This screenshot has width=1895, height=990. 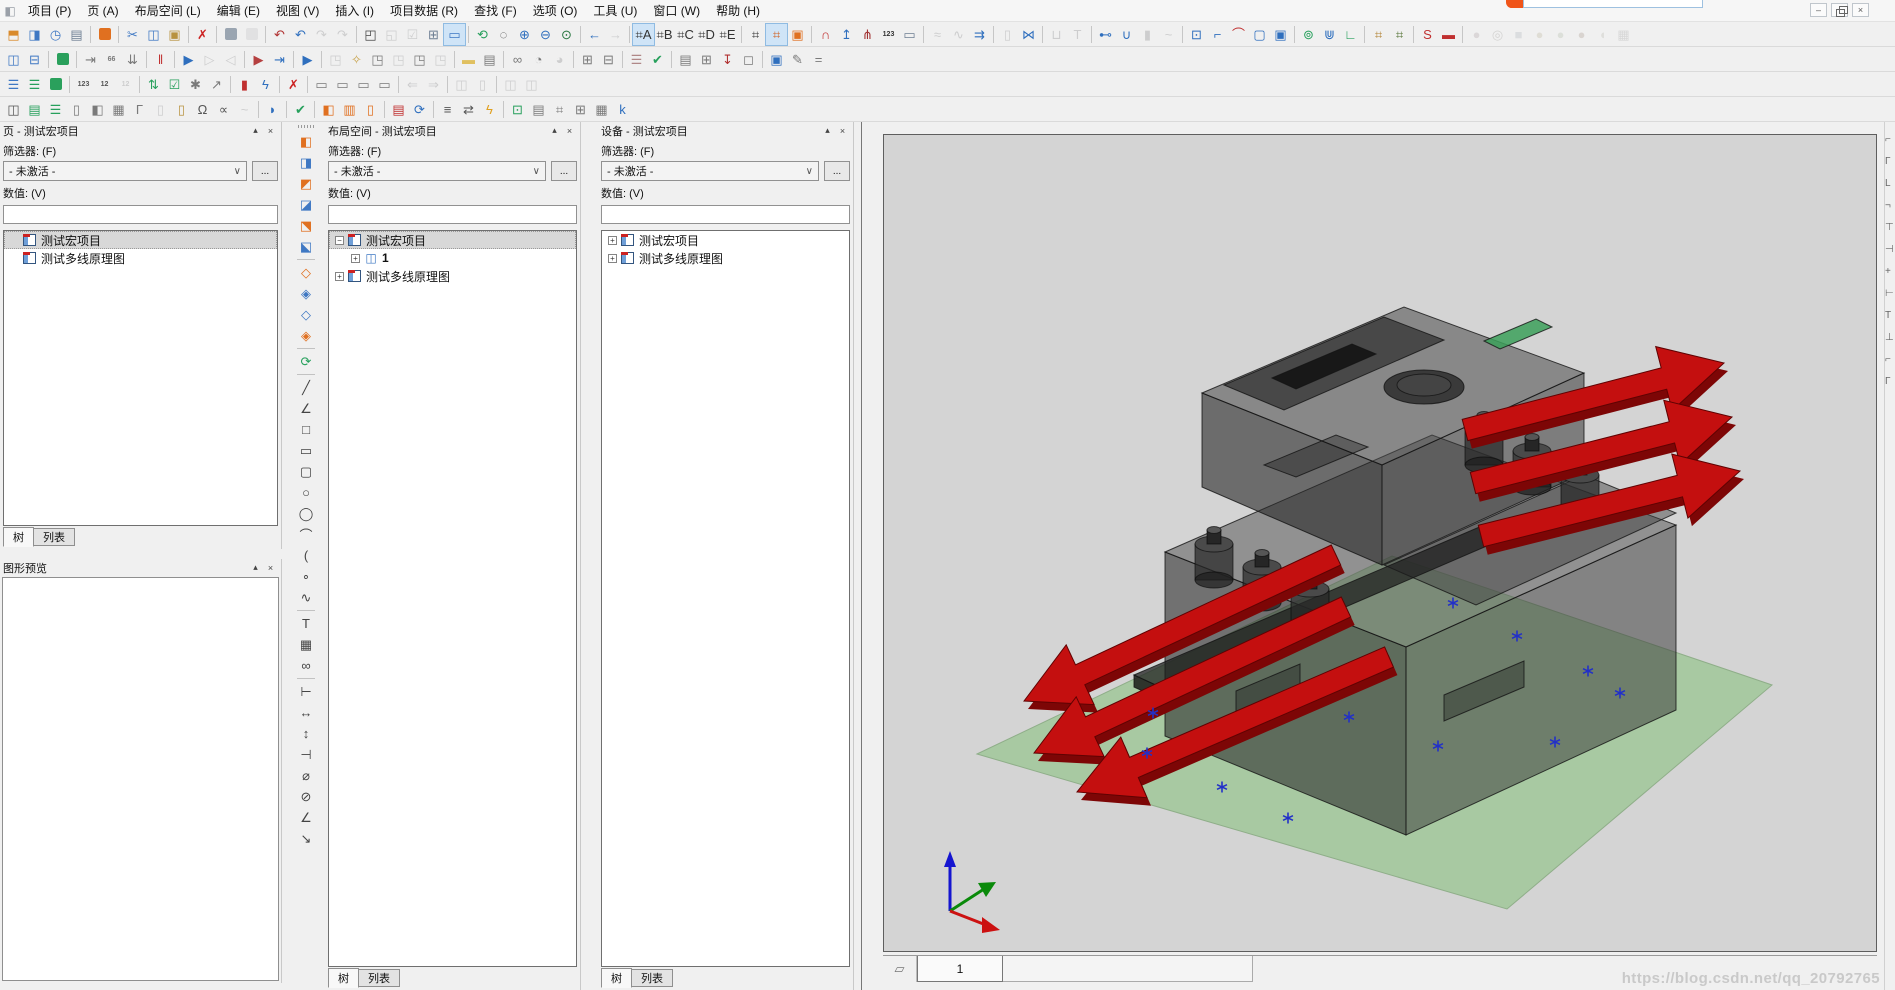 I want to click on space-cube-3-icon: ◩, so click(x=306, y=183).